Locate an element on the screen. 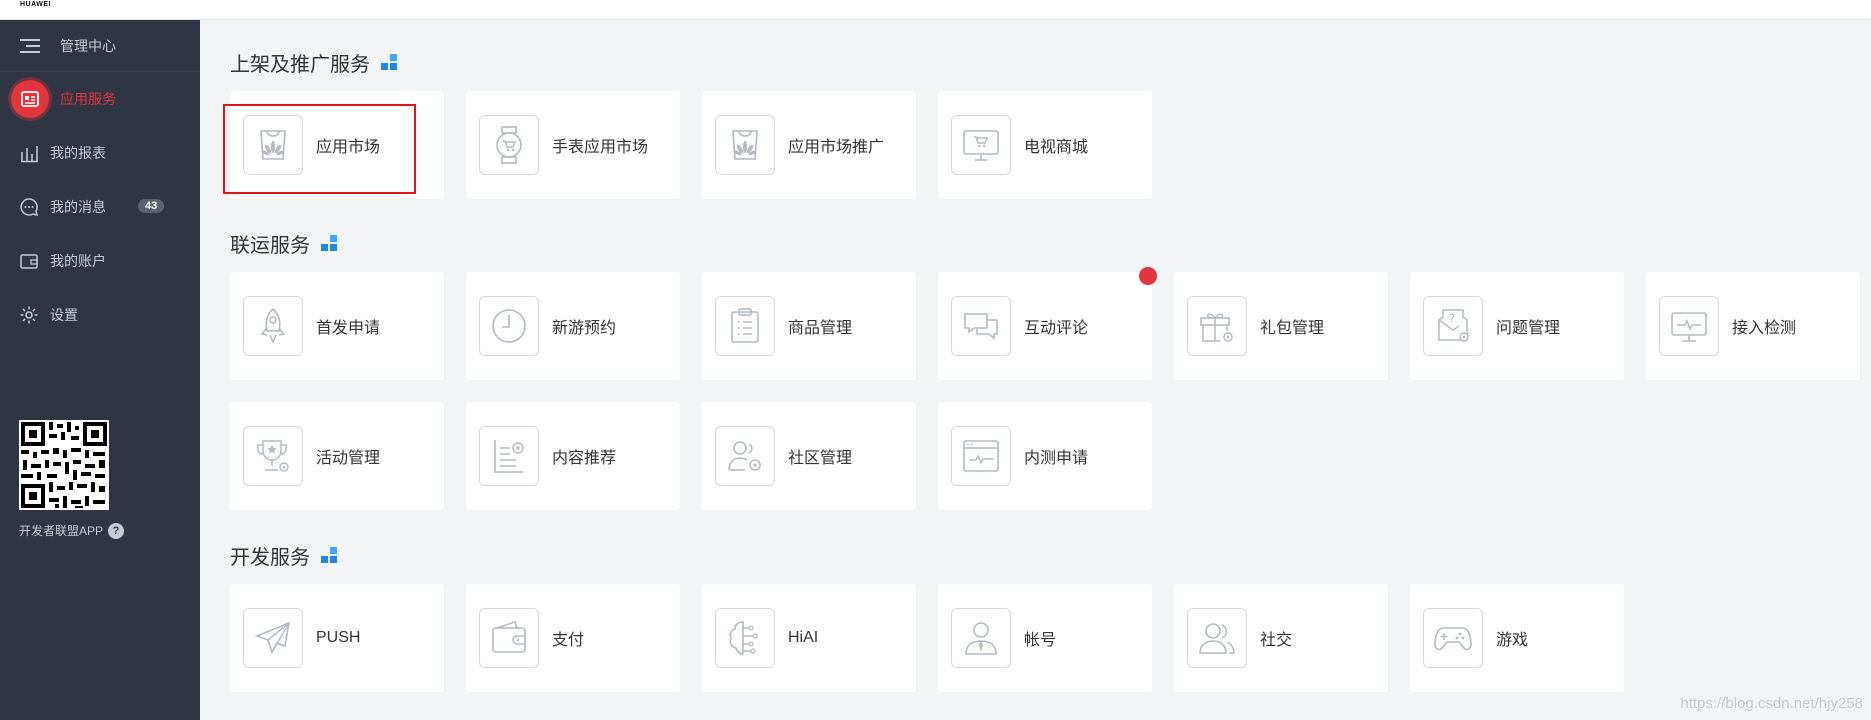 This screenshot has height=720, width=1871. section-title-listing: 上架及推广服务 is located at coordinates (314, 62).